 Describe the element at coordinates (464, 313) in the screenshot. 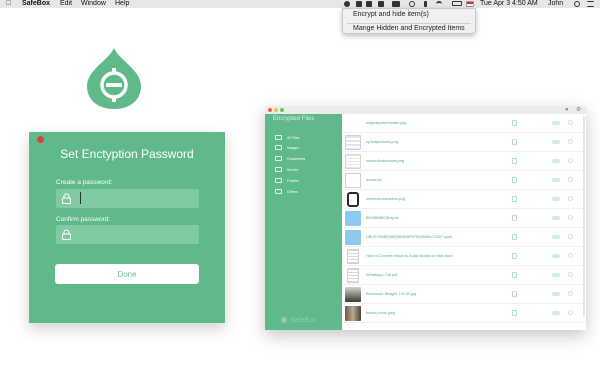

I see `file-row: beach.photo.jpeg` at that location.